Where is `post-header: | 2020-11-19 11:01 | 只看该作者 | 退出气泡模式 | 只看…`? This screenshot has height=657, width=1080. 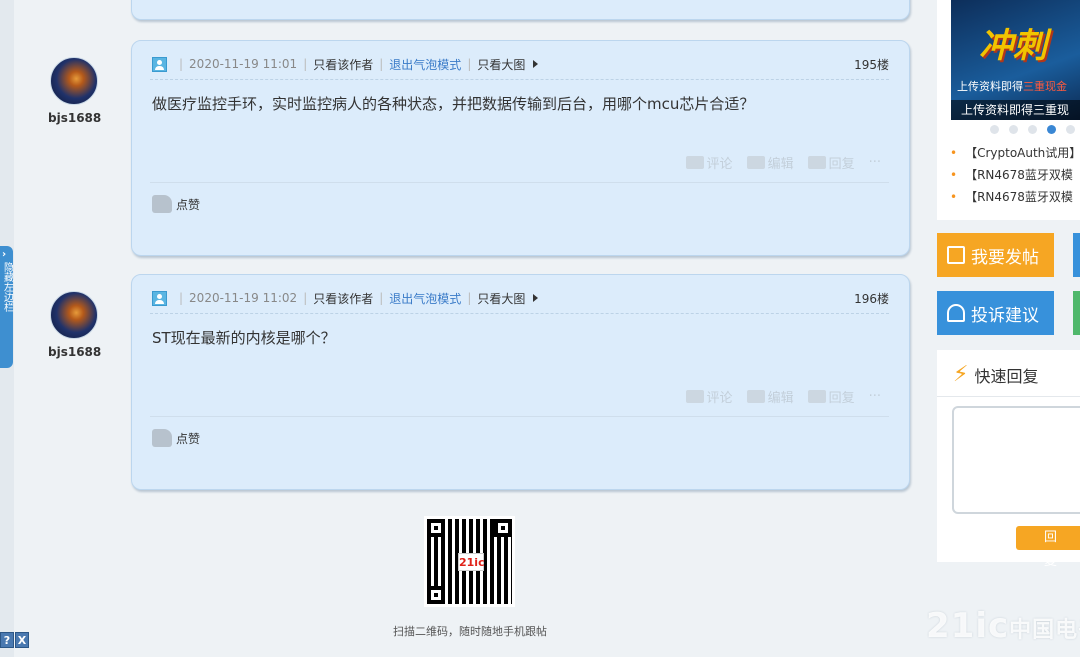
post-header: | 2020-11-19 11:01 | 只看该作者 | 退出气泡模式 | 只看… is located at coordinates (520, 64).